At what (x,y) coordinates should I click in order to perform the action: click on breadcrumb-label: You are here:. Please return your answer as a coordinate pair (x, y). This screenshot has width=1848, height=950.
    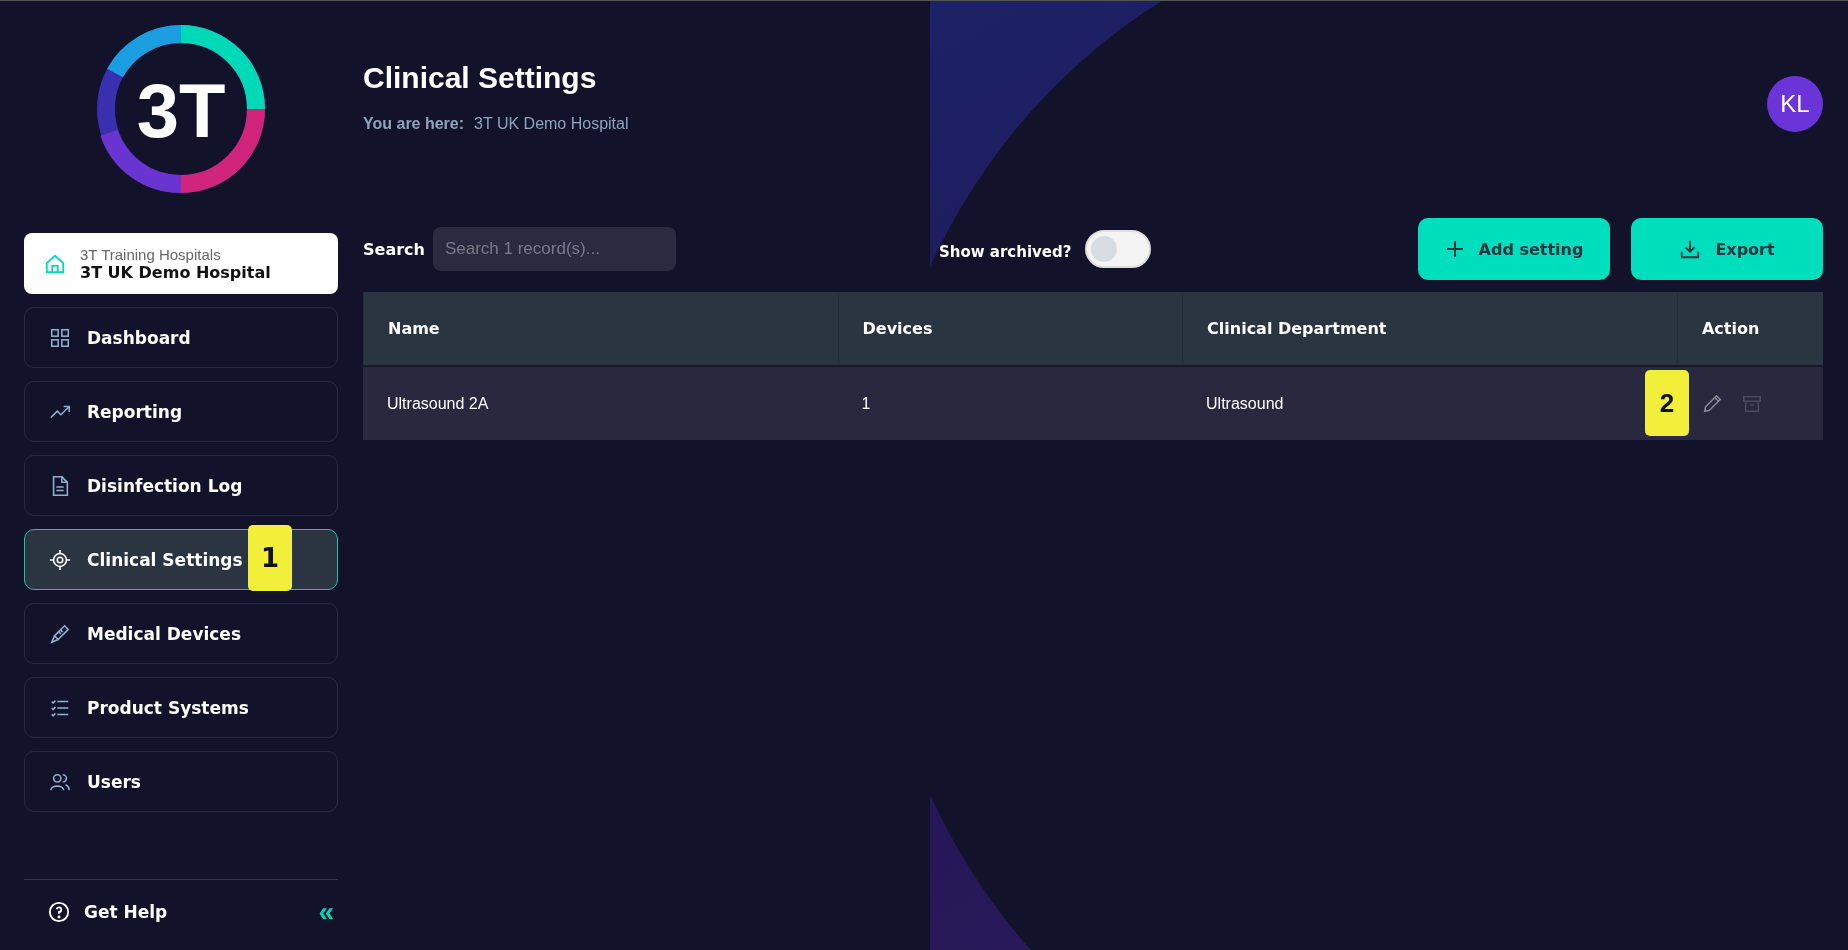
    Looking at the image, I should click on (414, 124).